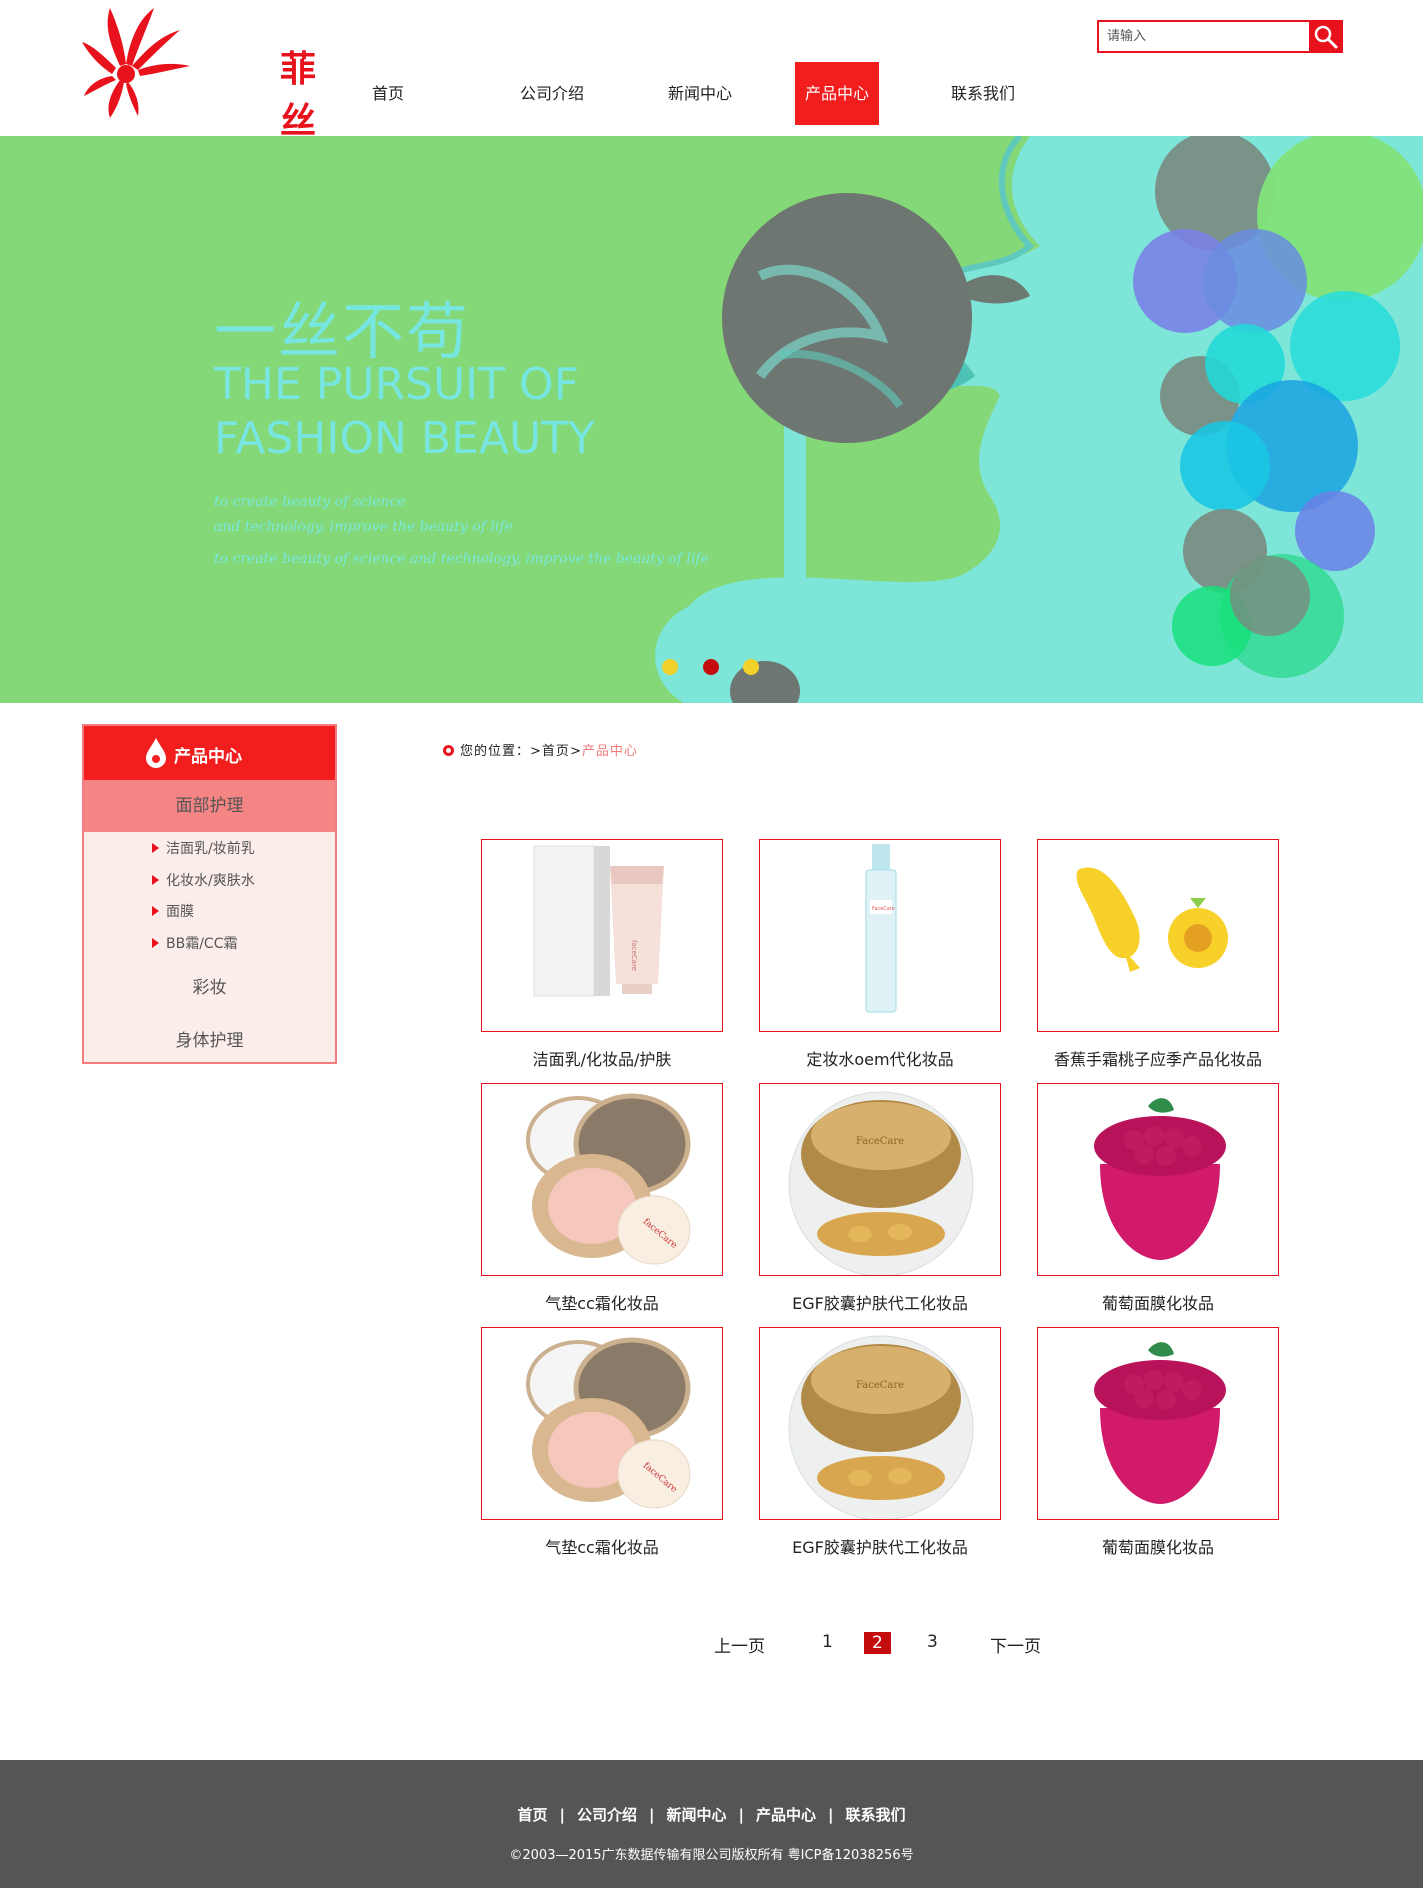 Image resolution: width=1423 pixels, height=1888 pixels. What do you see at coordinates (880, 1058) in the screenshot?
I see `product-name: 定妆水oem代化妆品` at bounding box center [880, 1058].